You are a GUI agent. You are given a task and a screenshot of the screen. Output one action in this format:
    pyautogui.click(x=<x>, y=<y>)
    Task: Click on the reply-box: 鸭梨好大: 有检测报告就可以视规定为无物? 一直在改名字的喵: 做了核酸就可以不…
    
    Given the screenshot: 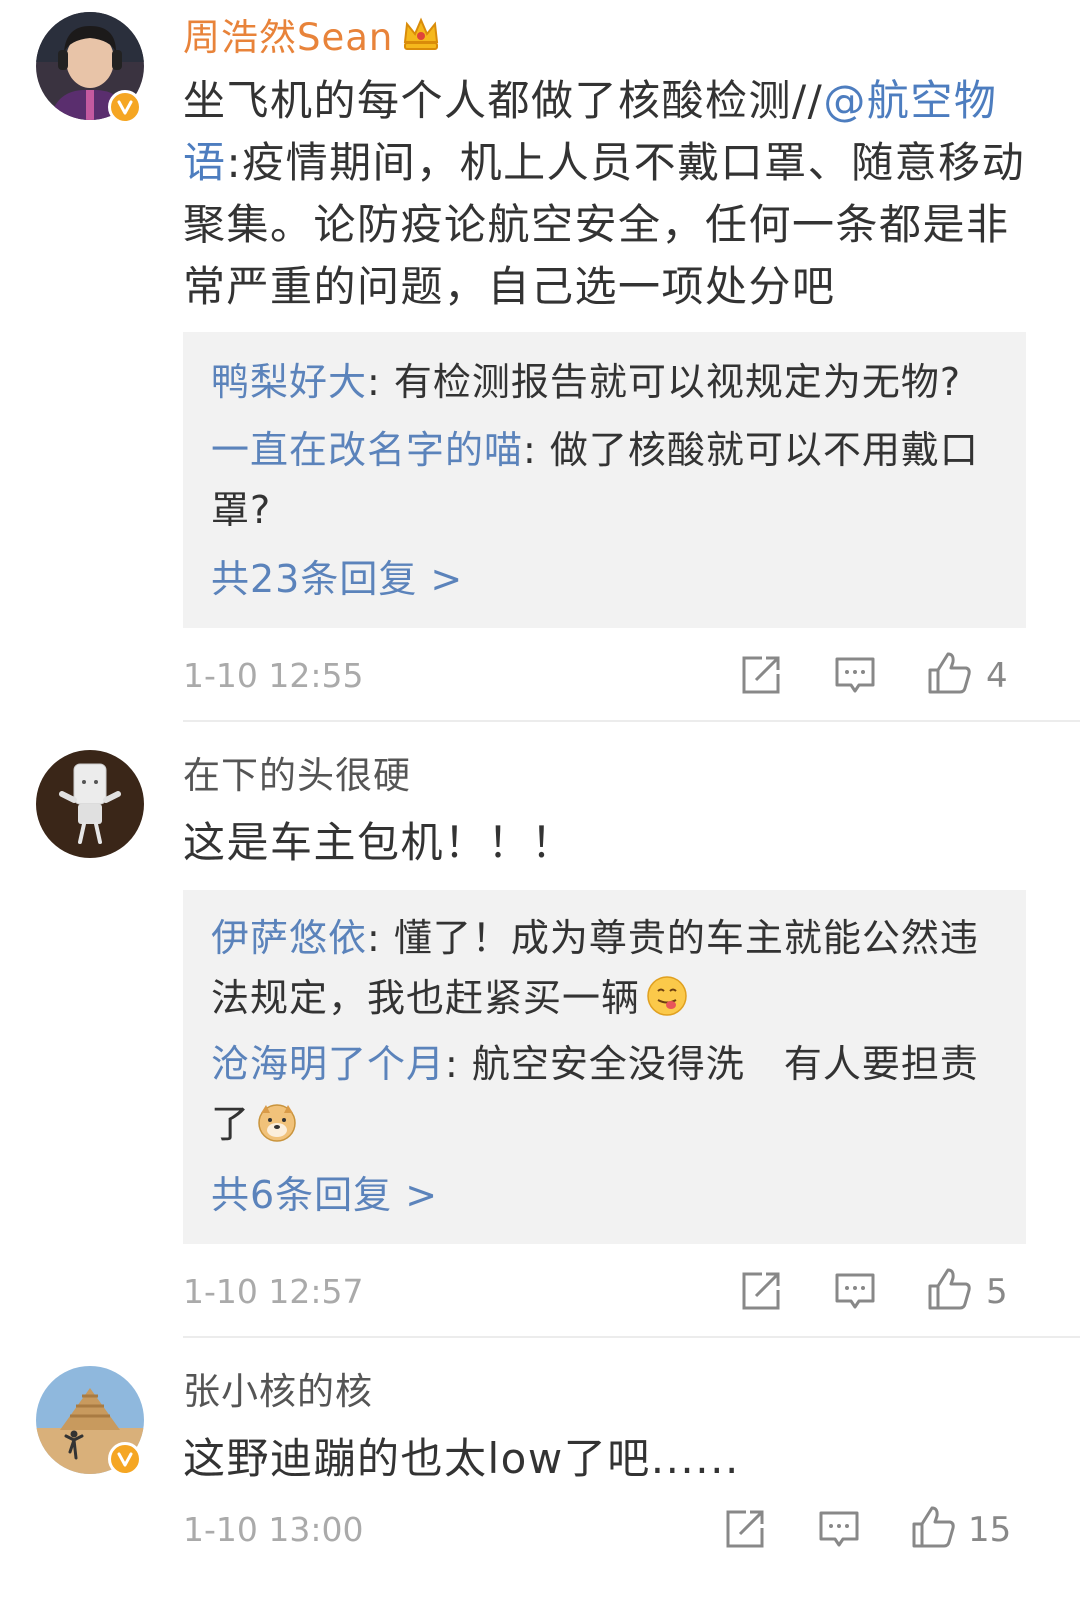 What is the action you would take?
    pyautogui.click(x=604, y=480)
    